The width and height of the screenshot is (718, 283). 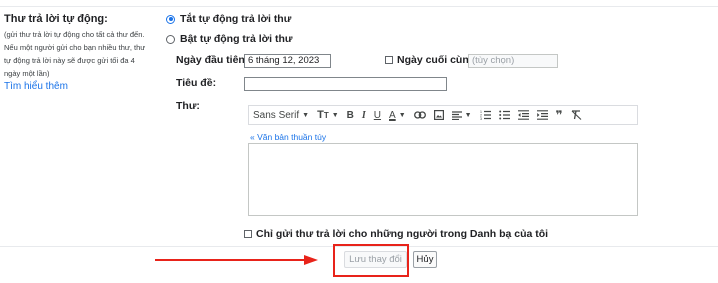 What do you see at coordinates (188, 106) in the screenshot?
I see `message-label: Thư:` at bounding box center [188, 106].